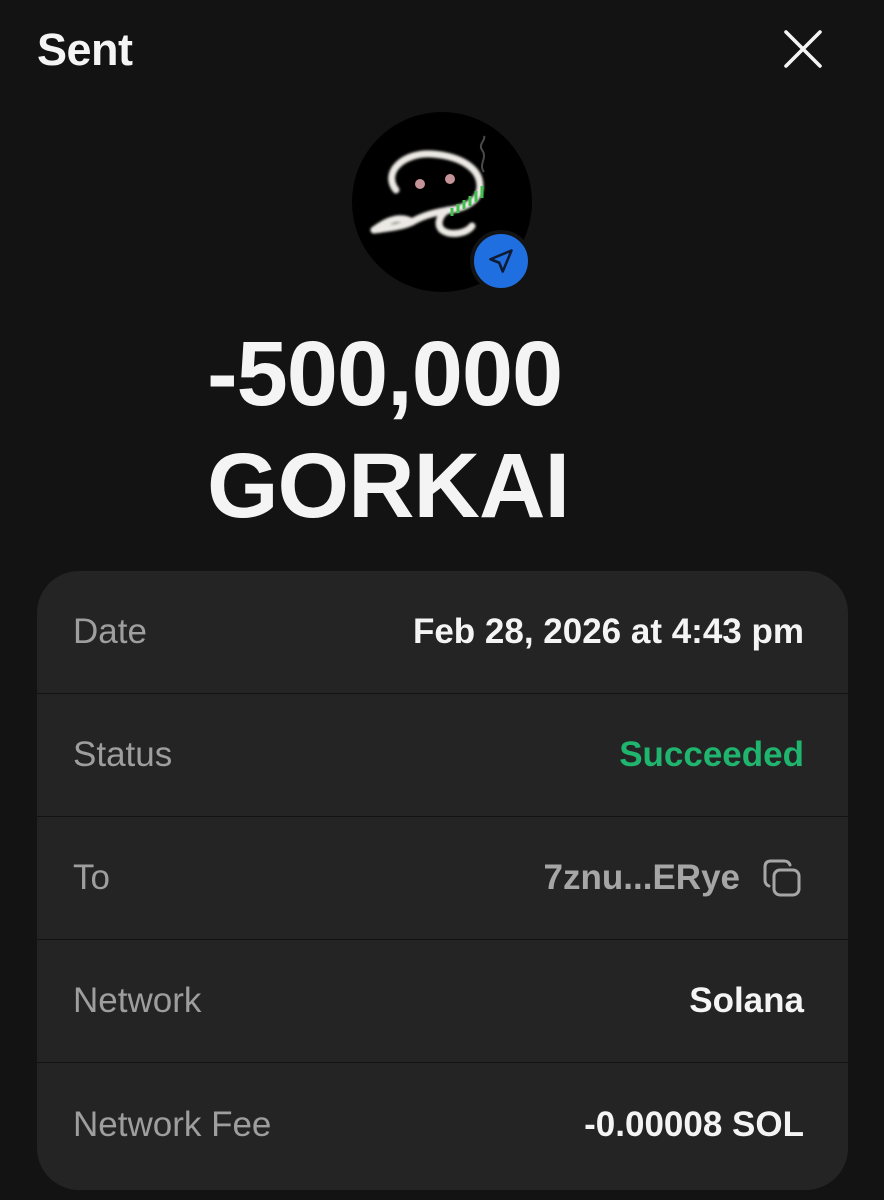  What do you see at coordinates (442, 1001) in the screenshot?
I see `detail-row-network: Network Solana` at bounding box center [442, 1001].